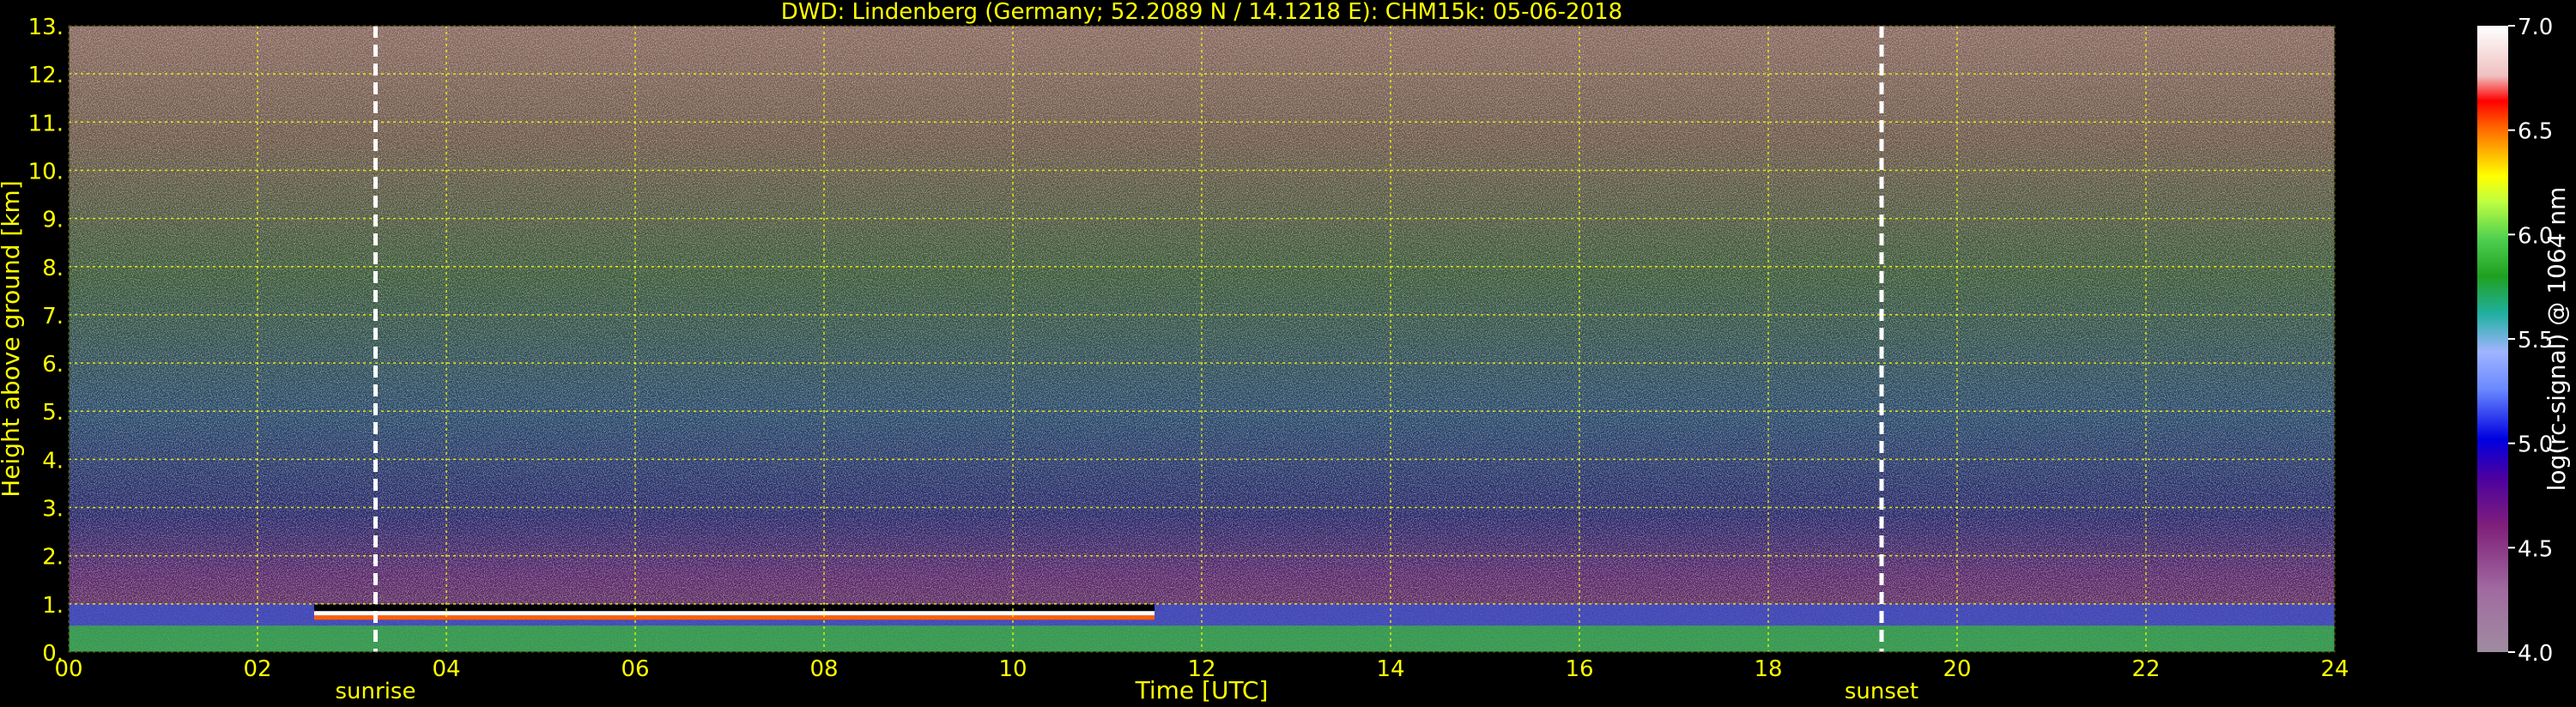 The width and height of the screenshot is (2576, 707). What do you see at coordinates (2557, 339) in the screenshot?
I see `colorbar-label: log(rc-signal) @ 1064 nm` at bounding box center [2557, 339].